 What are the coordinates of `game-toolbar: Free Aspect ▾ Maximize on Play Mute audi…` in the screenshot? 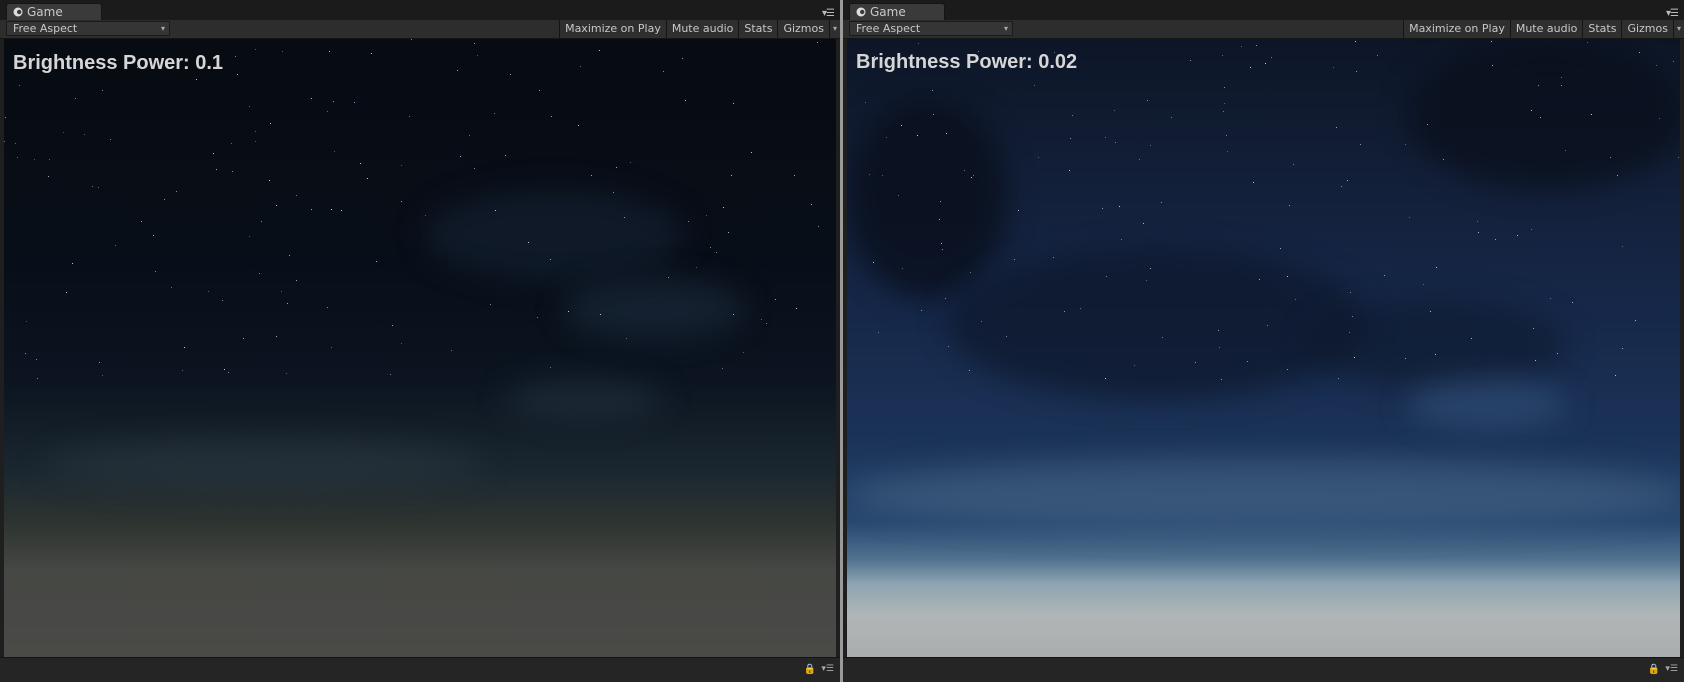 It's located at (1263, 29).